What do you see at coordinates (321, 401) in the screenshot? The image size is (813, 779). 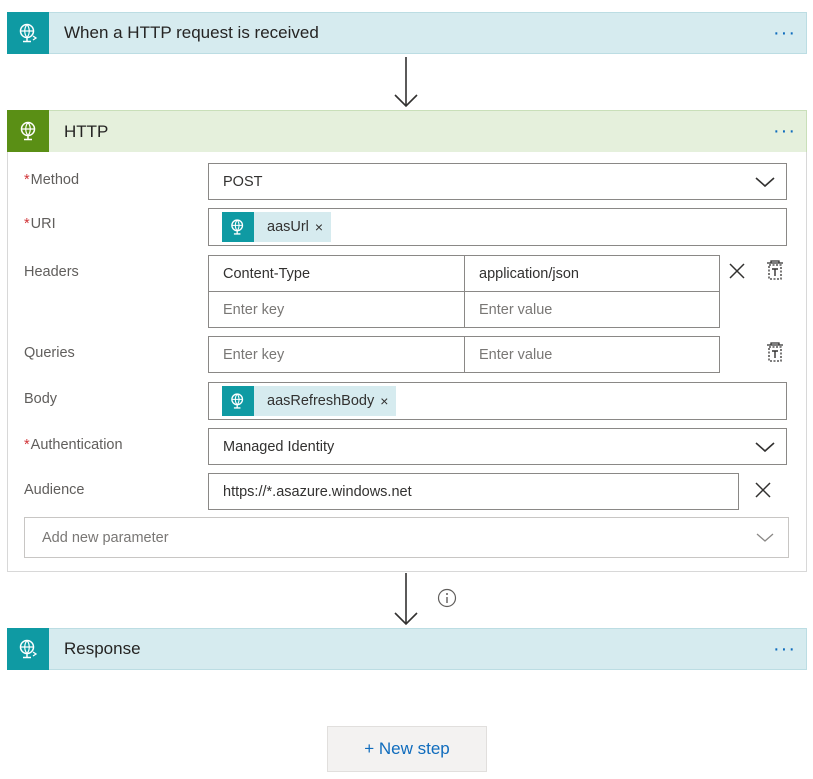 I see `body-token-label: aasRefreshBody` at bounding box center [321, 401].